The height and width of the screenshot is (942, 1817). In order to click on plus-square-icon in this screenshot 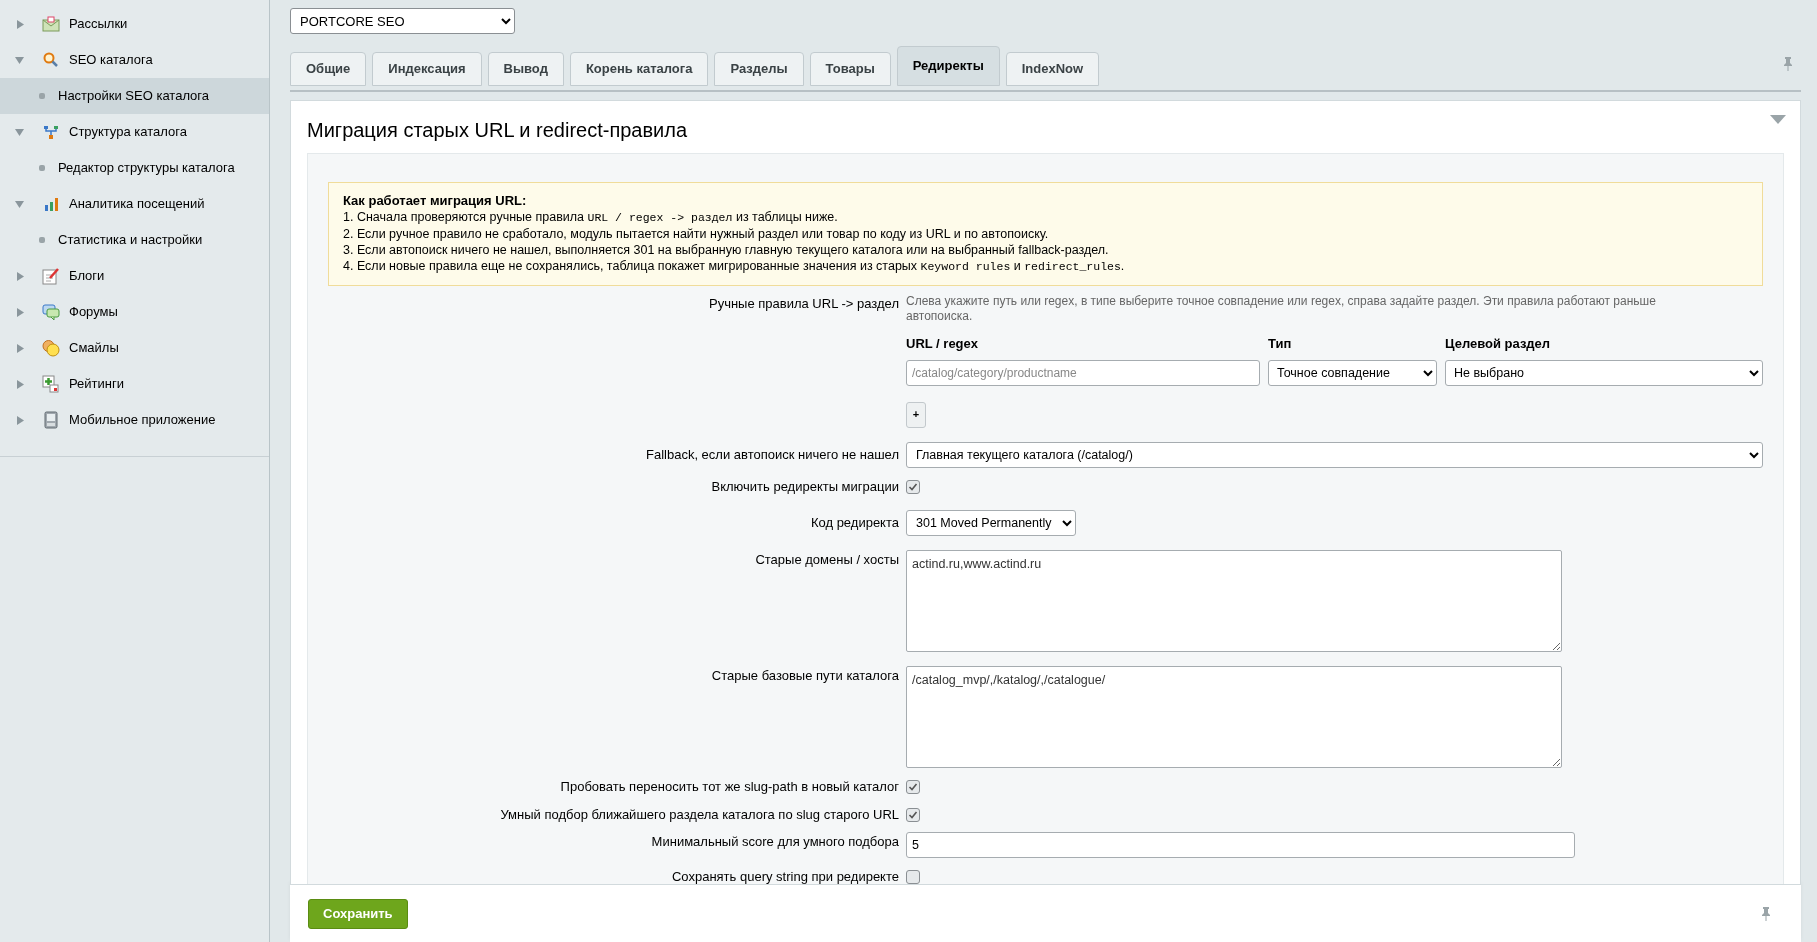, I will do `click(51, 384)`.